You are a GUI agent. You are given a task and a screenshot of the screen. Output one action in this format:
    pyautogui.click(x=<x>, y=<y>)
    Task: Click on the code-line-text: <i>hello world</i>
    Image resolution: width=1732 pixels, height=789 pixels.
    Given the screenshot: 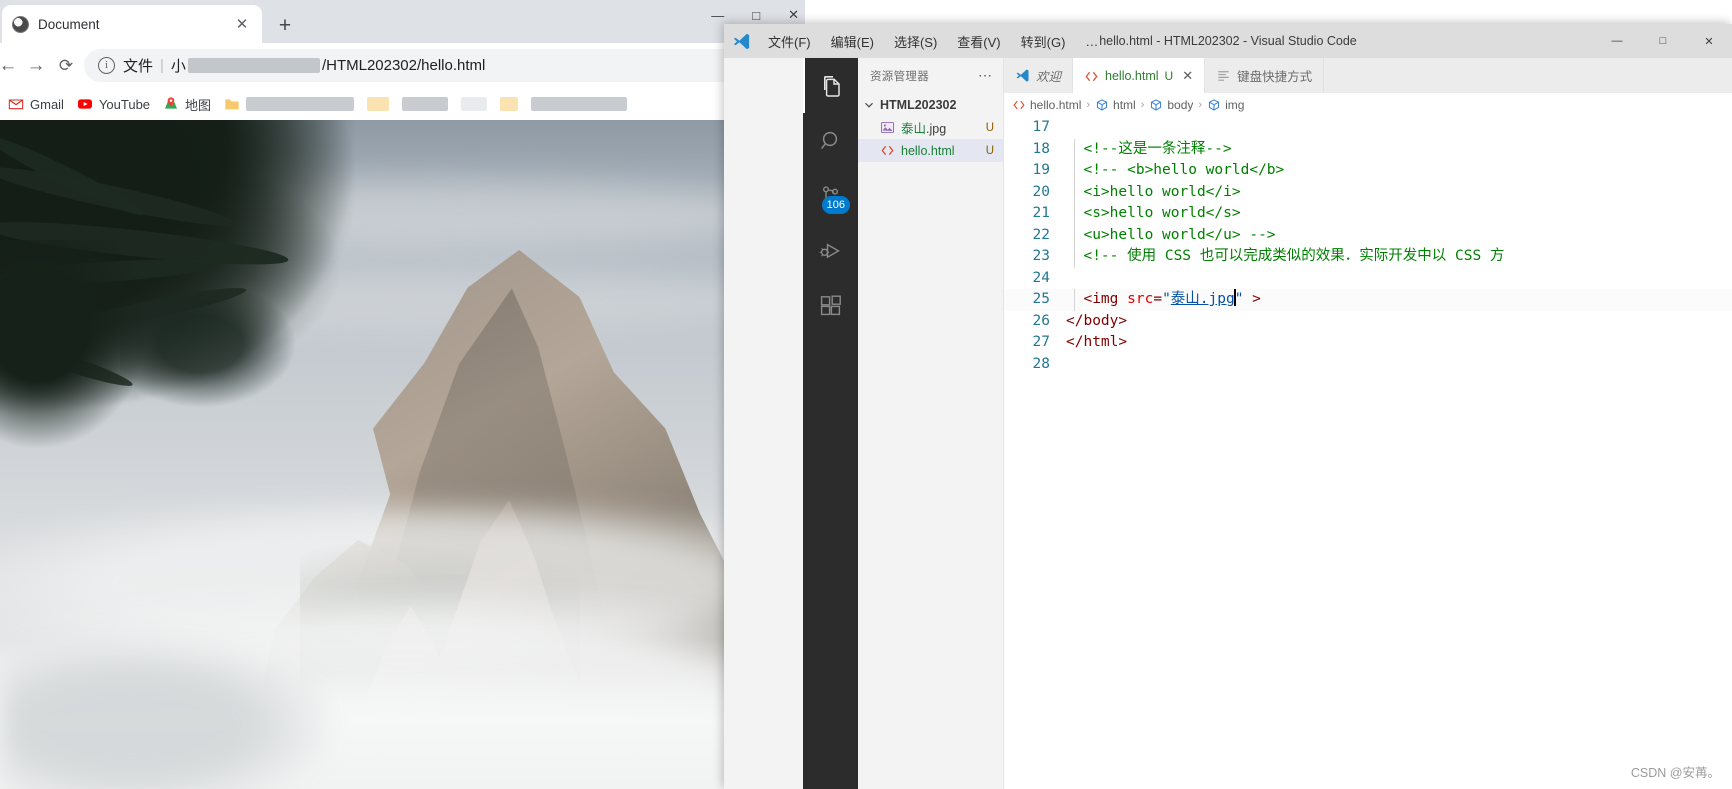 What is the action you would take?
    pyautogui.click(x=1399, y=192)
    